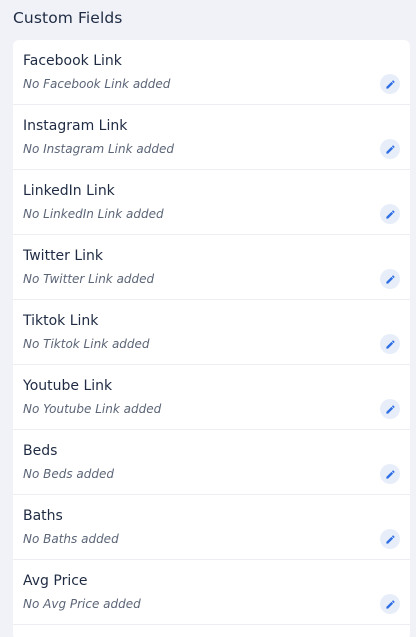 This screenshot has width=416, height=637. Describe the element at coordinates (211, 397) in the screenshot. I see `field-row-youtube-link: Youtube Link No Youtube Link added` at that location.